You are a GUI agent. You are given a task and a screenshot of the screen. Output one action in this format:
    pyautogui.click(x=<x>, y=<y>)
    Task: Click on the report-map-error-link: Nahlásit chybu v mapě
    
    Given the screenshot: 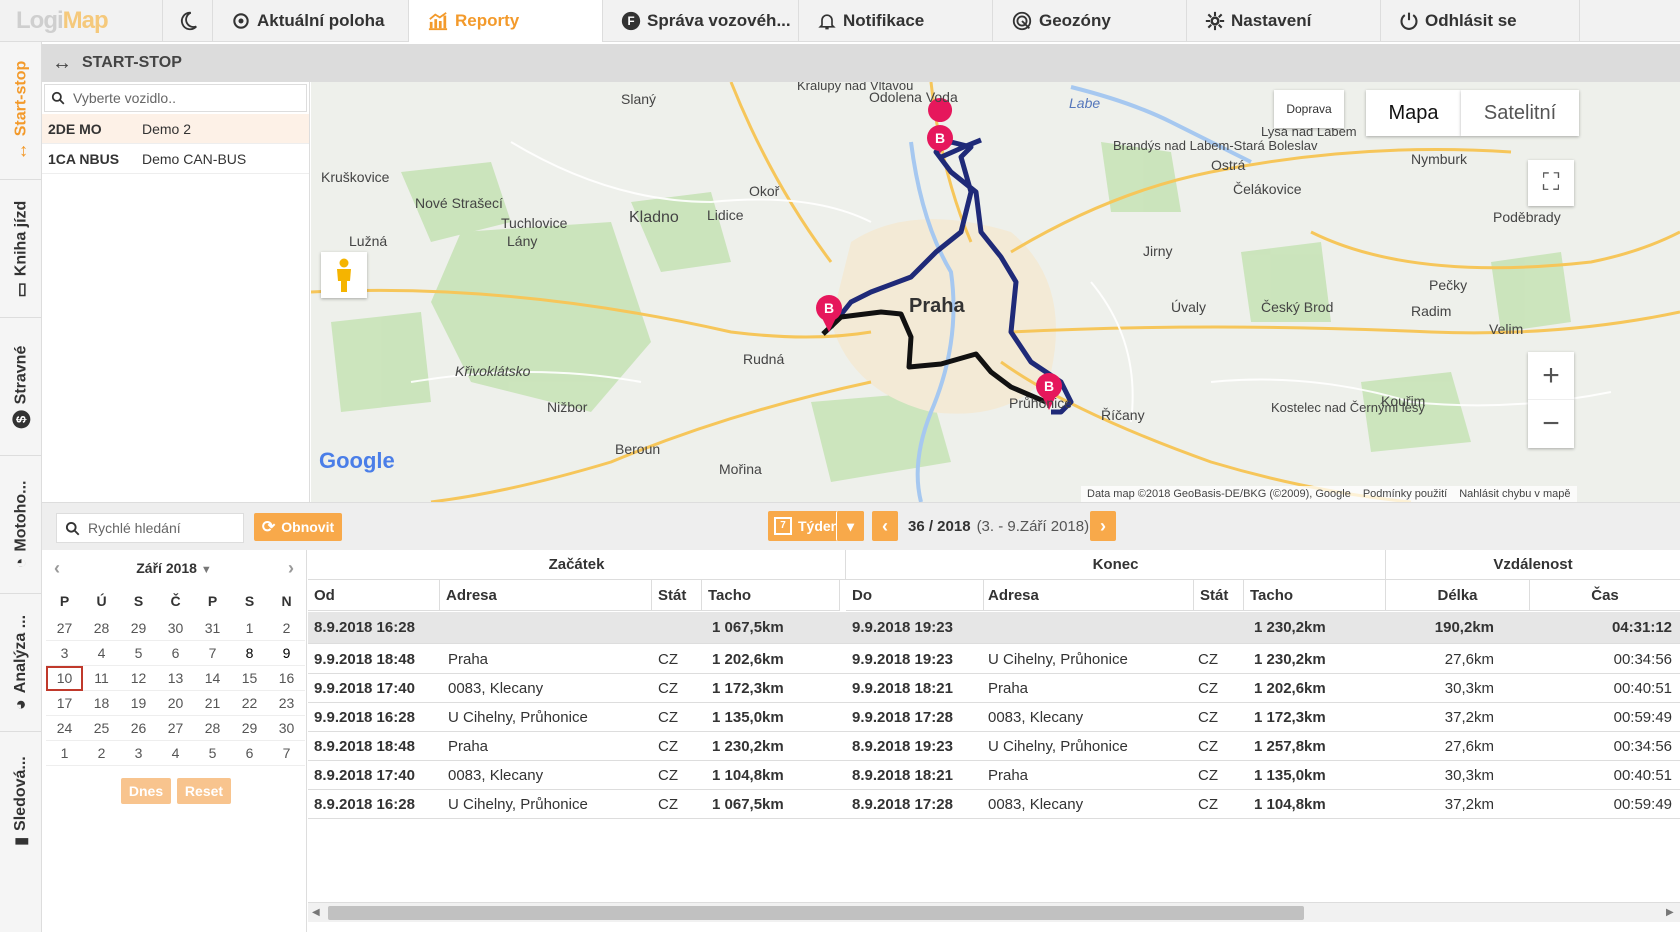 What is the action you would take?
    pyautogui.click(x=1514, y=494)
    